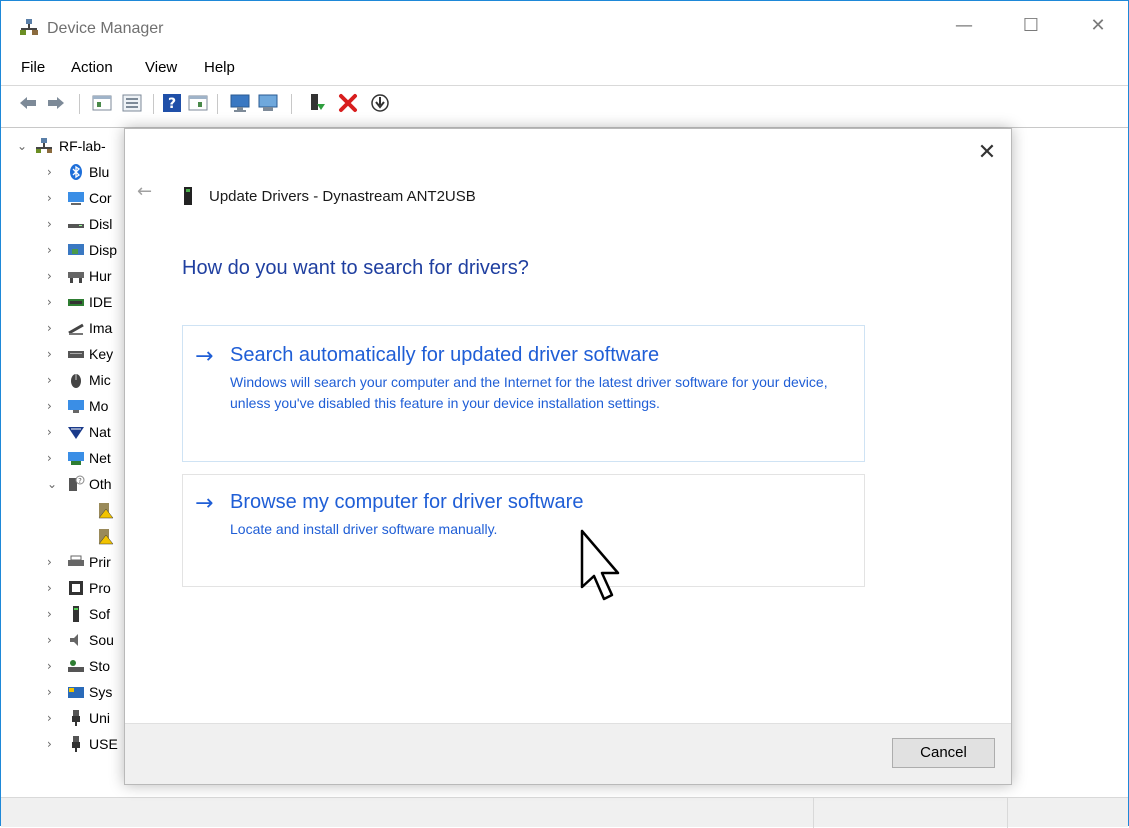 This screenshot has width=1129, height=828. Describe the element at coordinates (76, 745) in the screenshot. I see `tree-item: › USE` at that location.